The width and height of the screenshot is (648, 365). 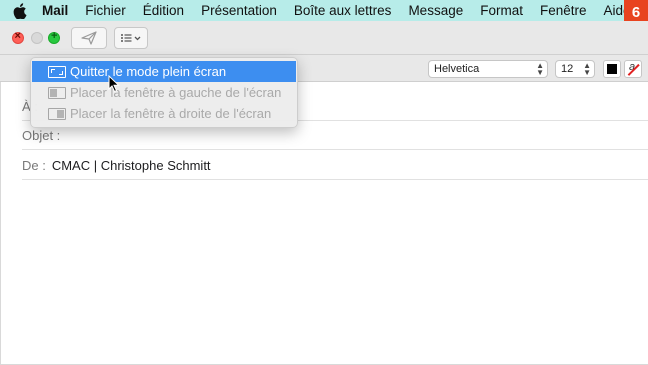 What do you see at coordinates (239, 10) in the screenshot?
I see `menu-presentation: Présentation` at bounding box center [239, 10].